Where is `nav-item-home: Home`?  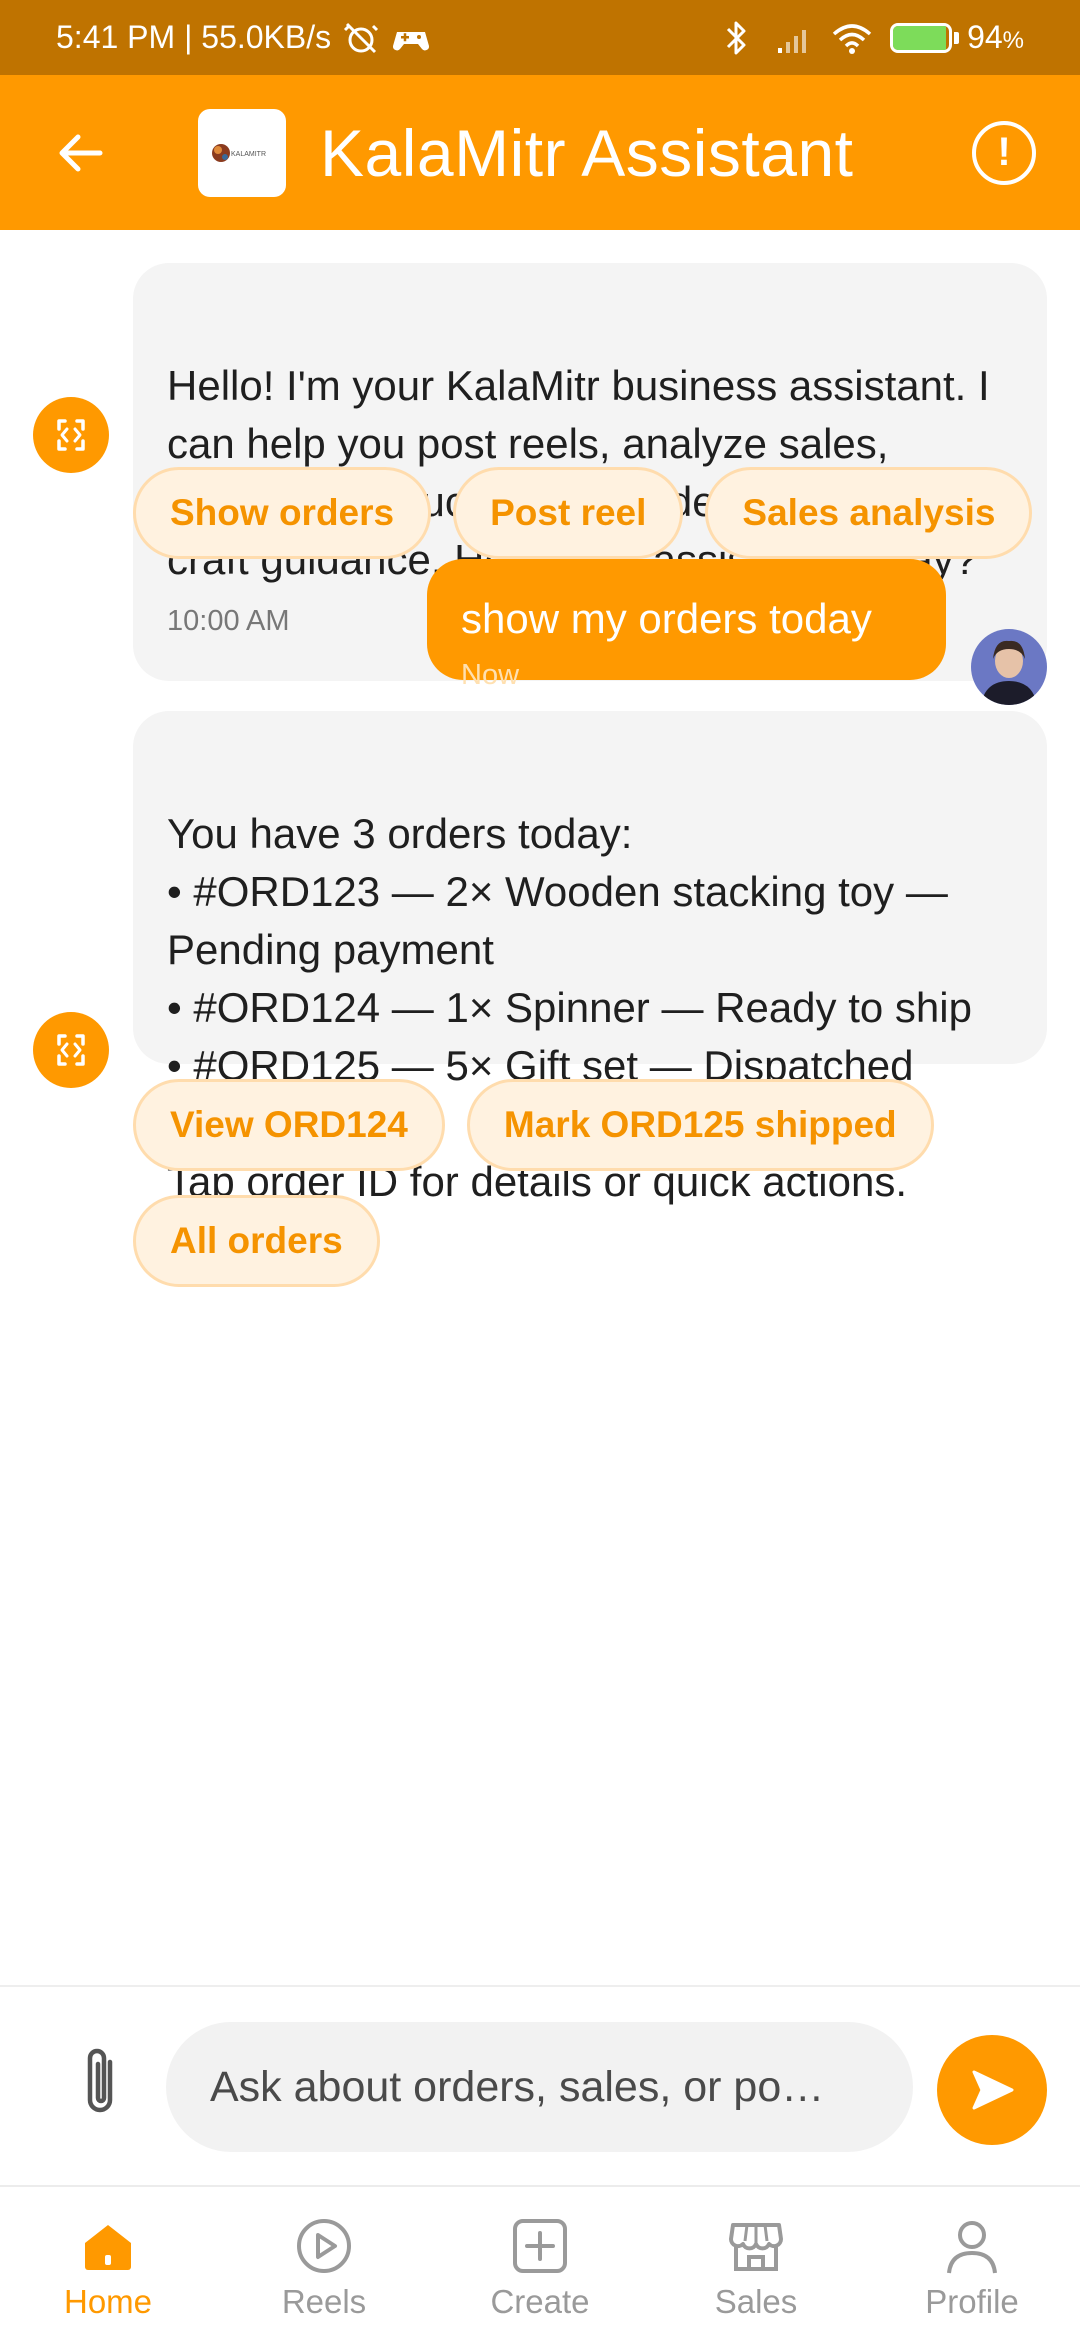 nav-item-home: Home is located at coordinates (108, 2263).